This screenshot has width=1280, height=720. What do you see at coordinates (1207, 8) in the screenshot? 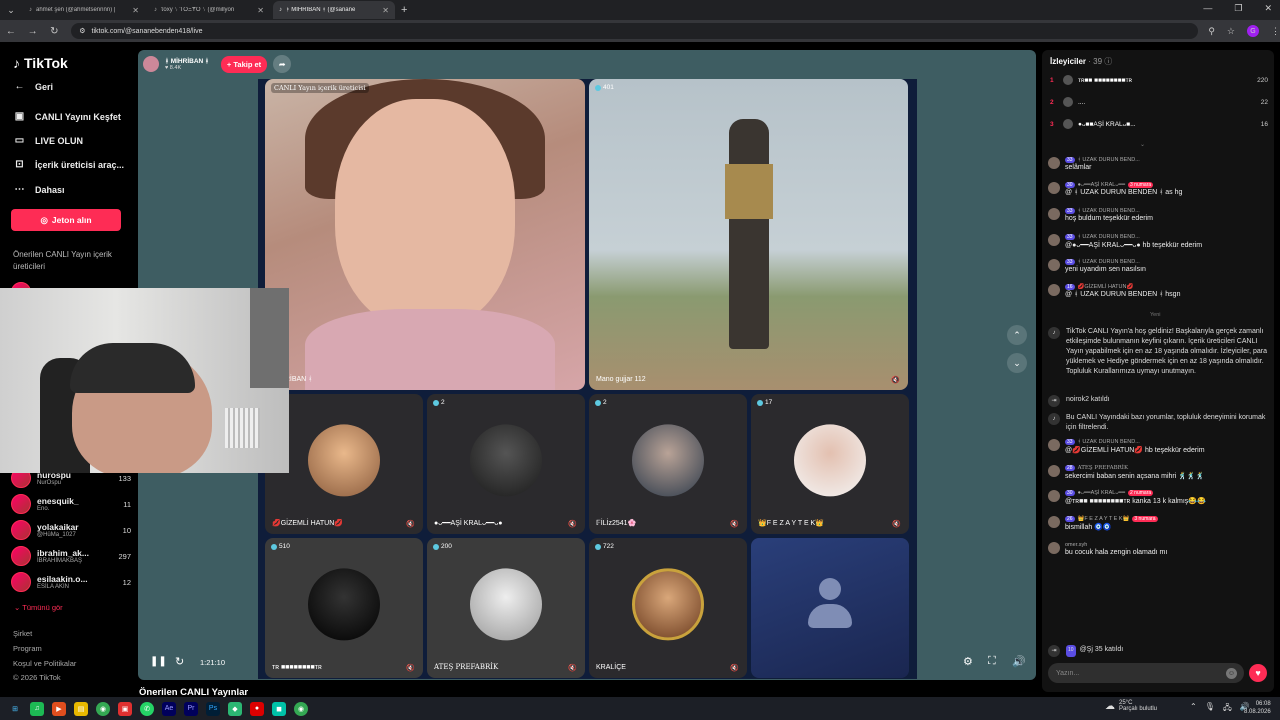
I see `minimize-icon: —` at bounding box center [1207, 8].